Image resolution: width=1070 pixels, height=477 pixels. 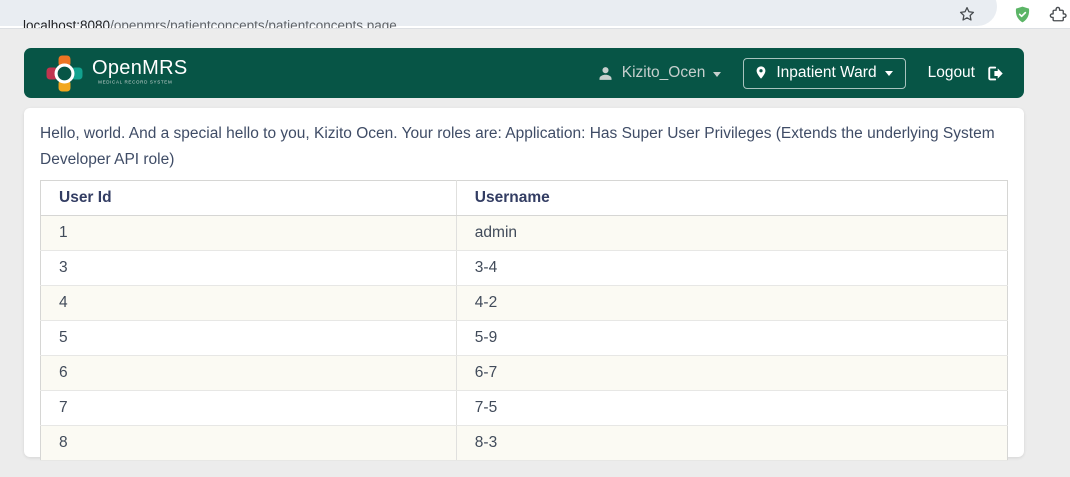 What do you see at coordinates (248, 303) in the screenshot?
I see `cell-user-id: 4` at bounding box center [248, 303].